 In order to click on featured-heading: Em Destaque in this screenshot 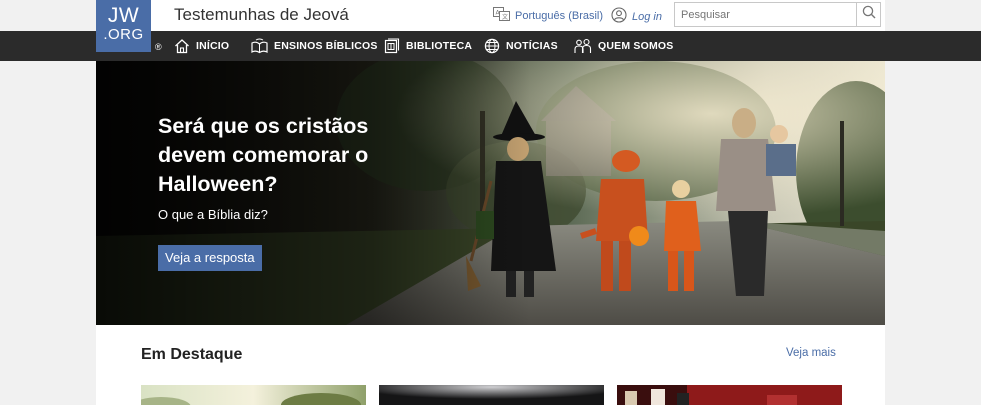, I will do `click(192, 354)`.